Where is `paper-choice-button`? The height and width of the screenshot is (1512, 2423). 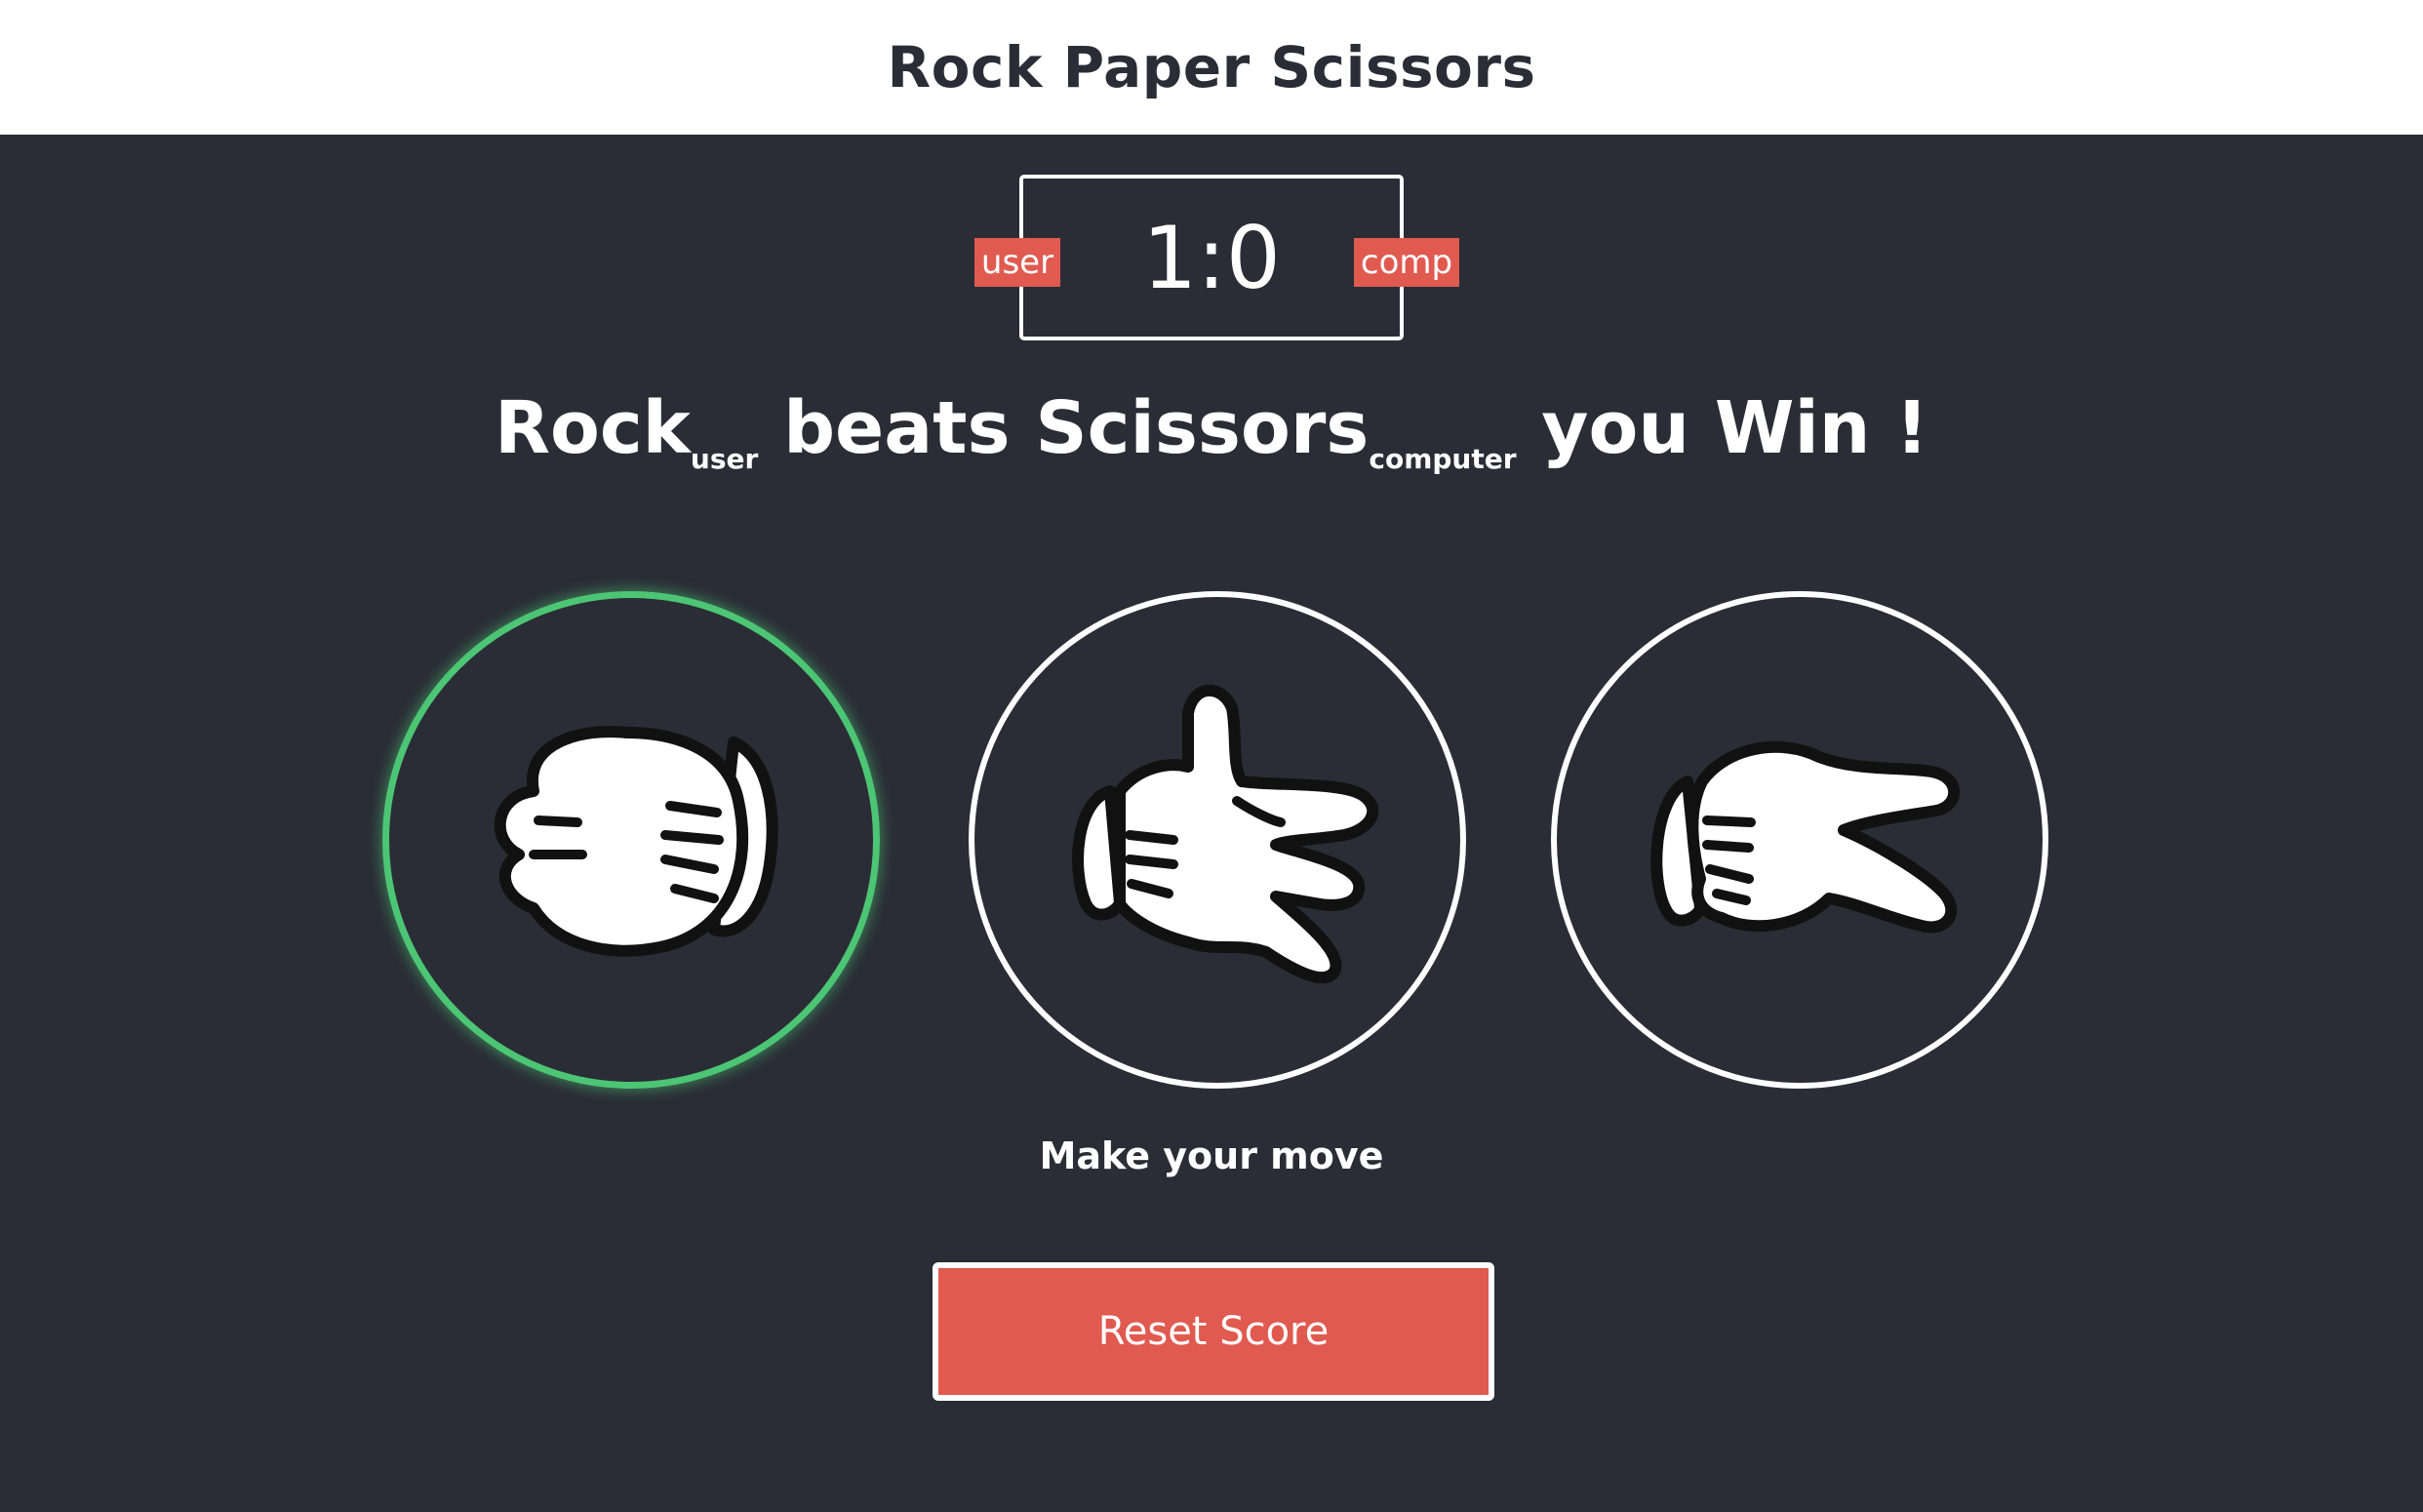
paper-choice-button is located at coordinates (1217, 840).